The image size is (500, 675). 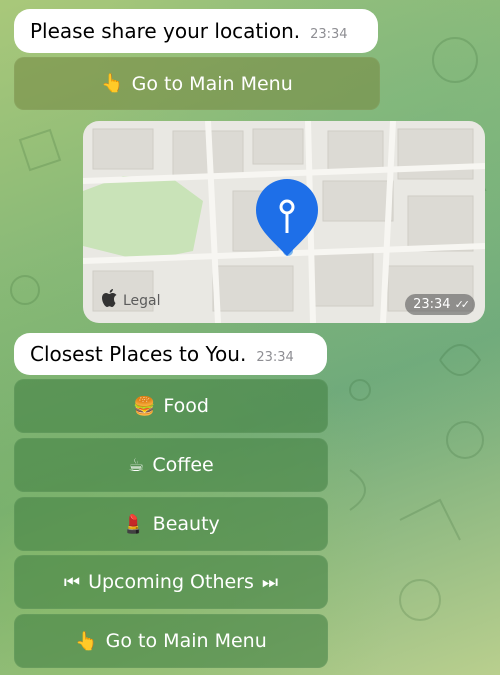 I want to click on button-label: Upcoming Others, so click(x=171, y=582).